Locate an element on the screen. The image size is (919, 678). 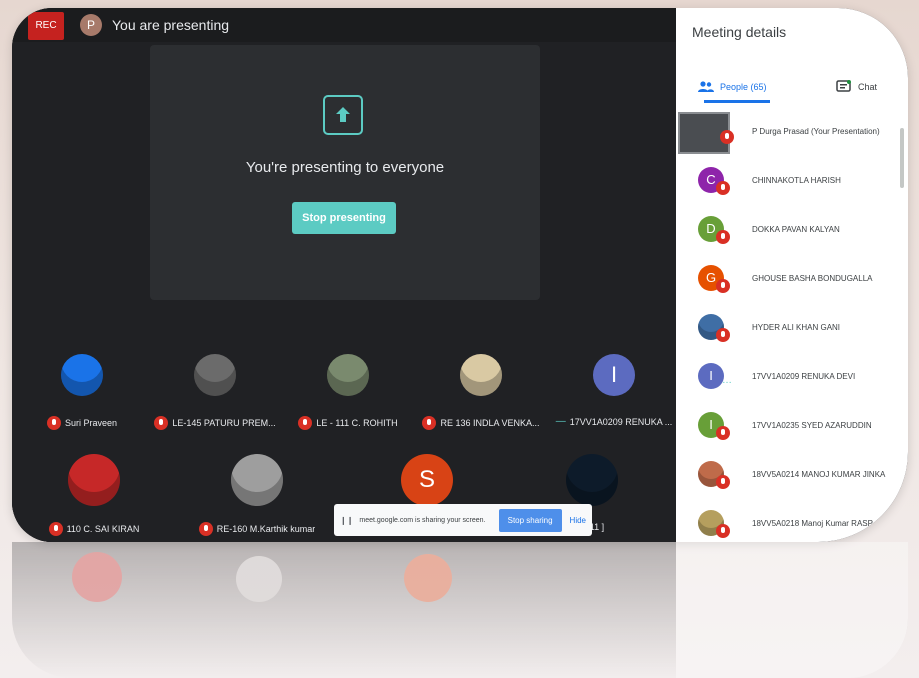
participant-list-name: 17VV1A0235 SYED AZARUDDIN is located at coordinates (812, 425).